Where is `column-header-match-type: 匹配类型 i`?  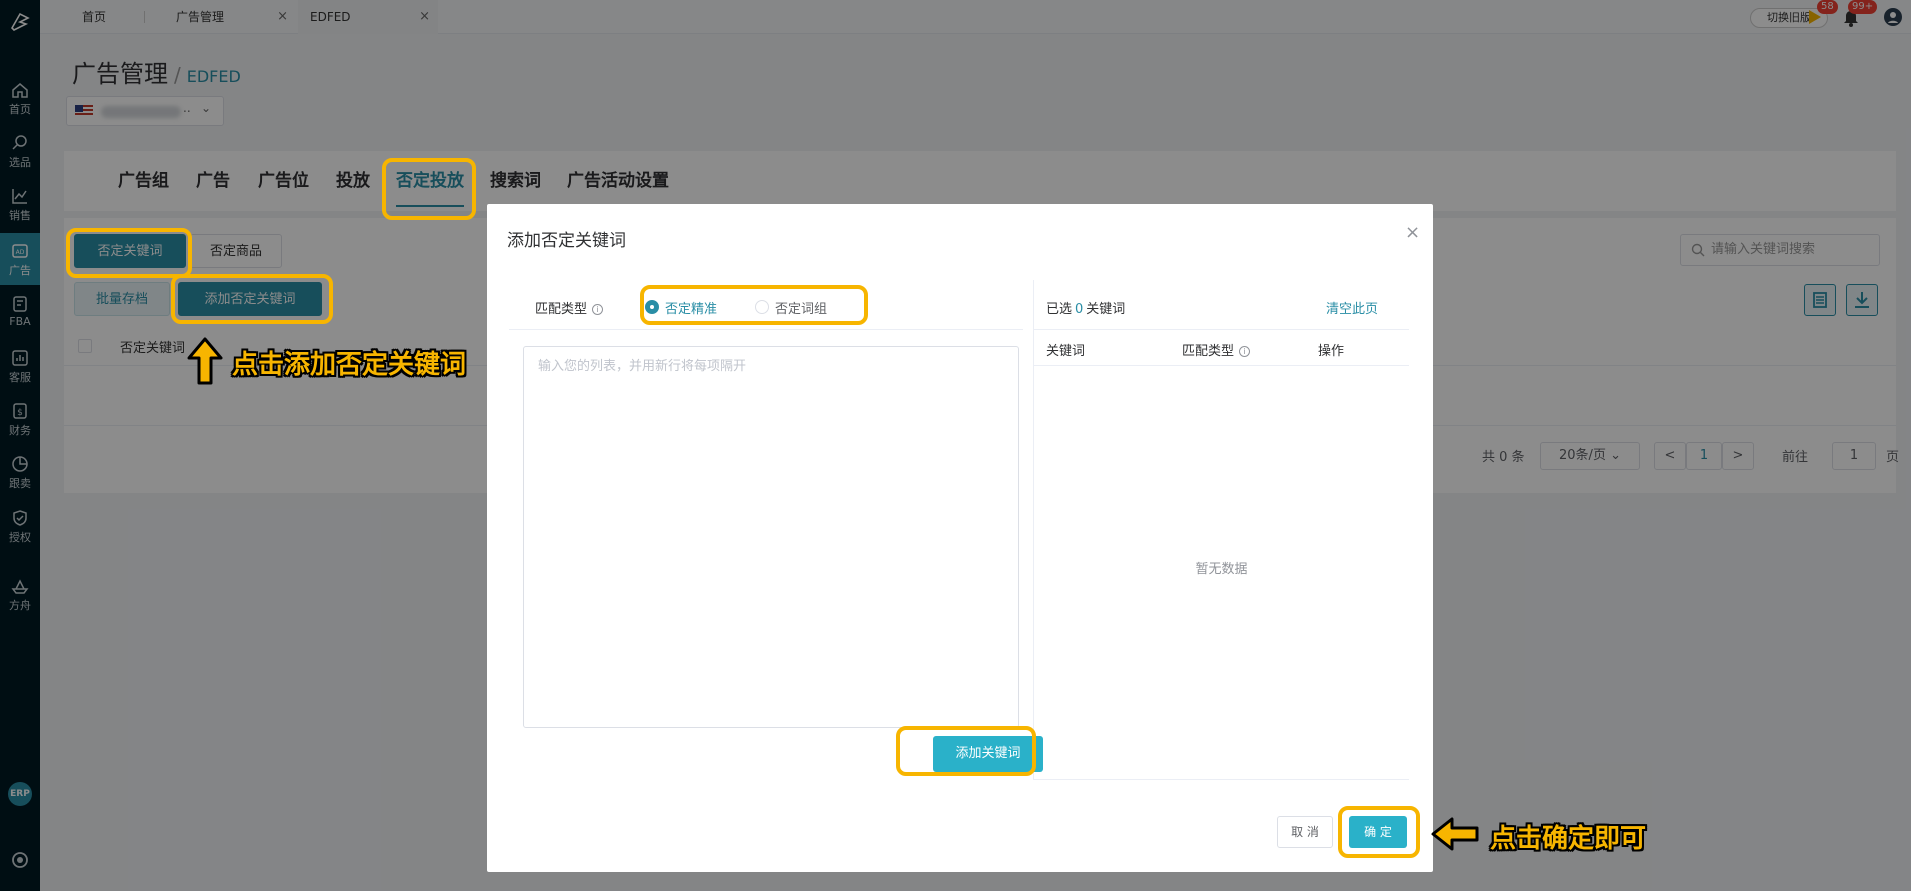 column-header-match-type: 匹配类型 i is located at coordinates (1216, 349).